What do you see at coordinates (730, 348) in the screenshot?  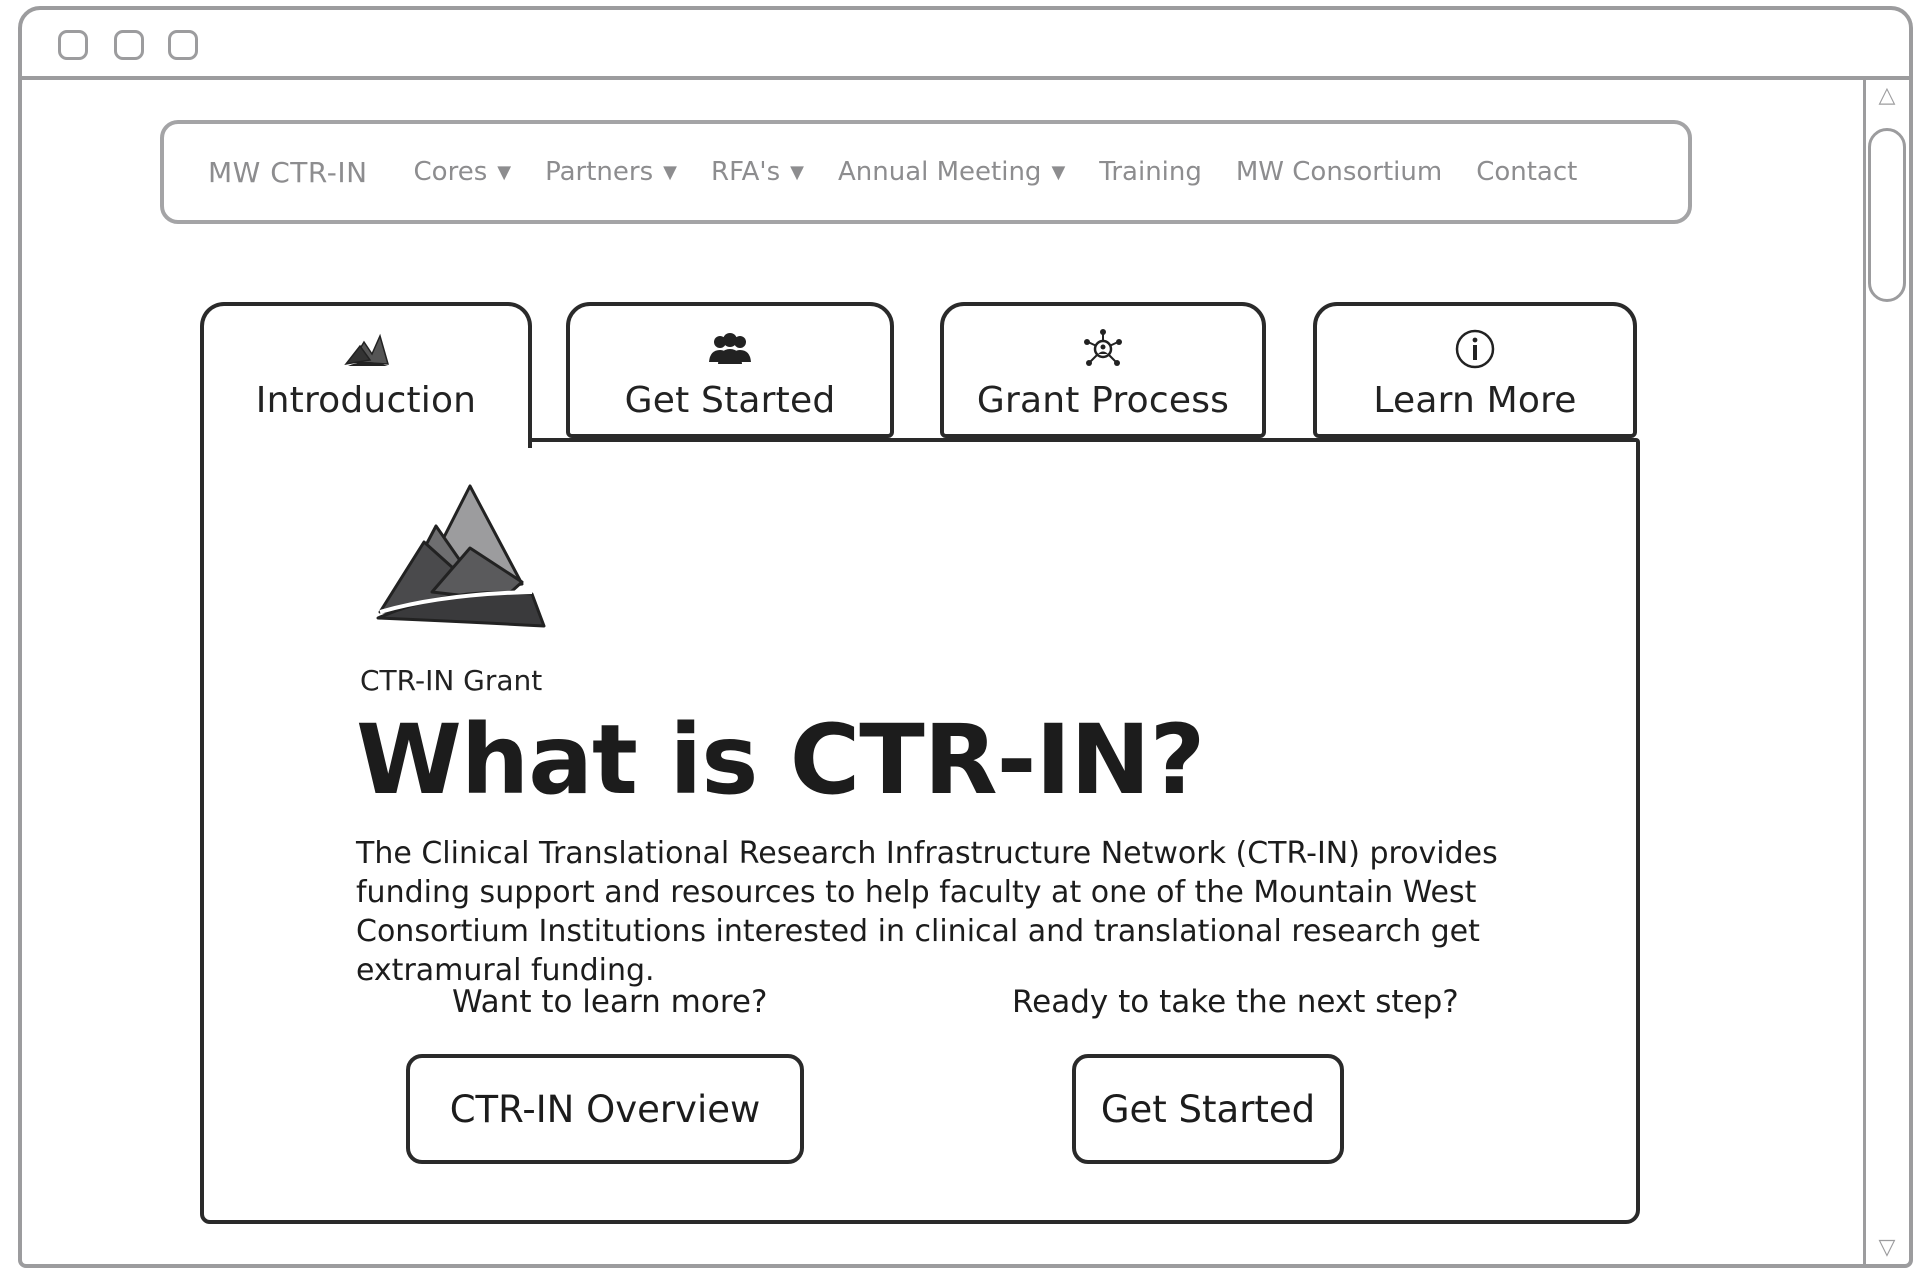 I see `group-icon` at bounding box center [730, 348].